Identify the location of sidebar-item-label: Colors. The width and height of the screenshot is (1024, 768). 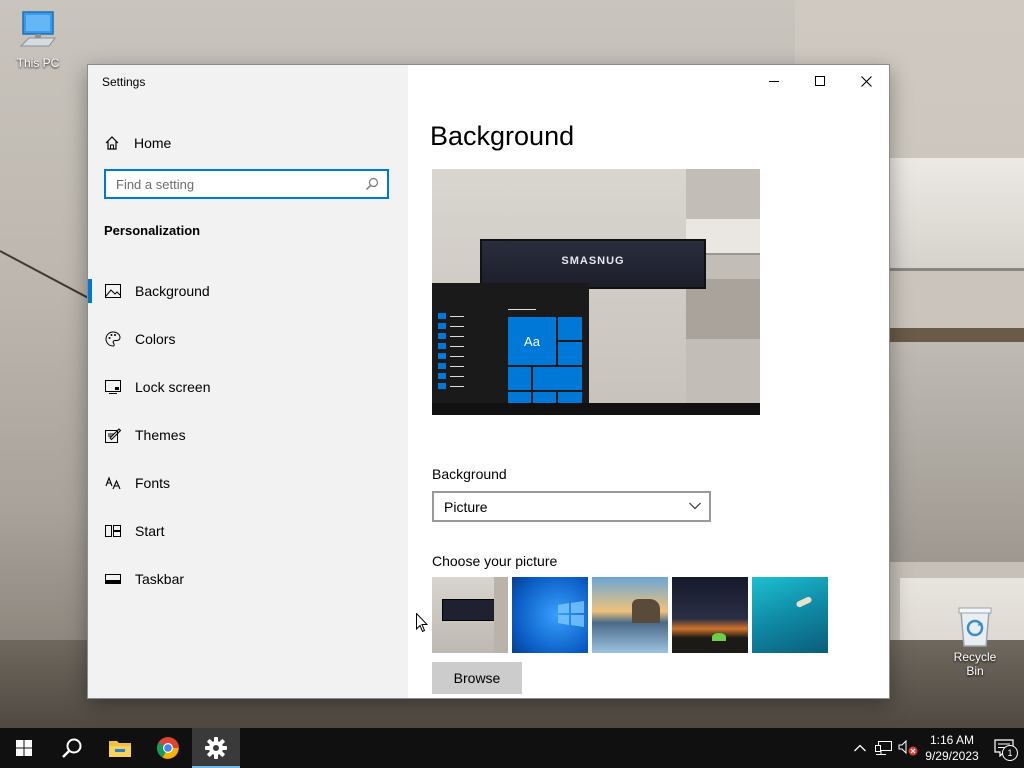
(155, 339).